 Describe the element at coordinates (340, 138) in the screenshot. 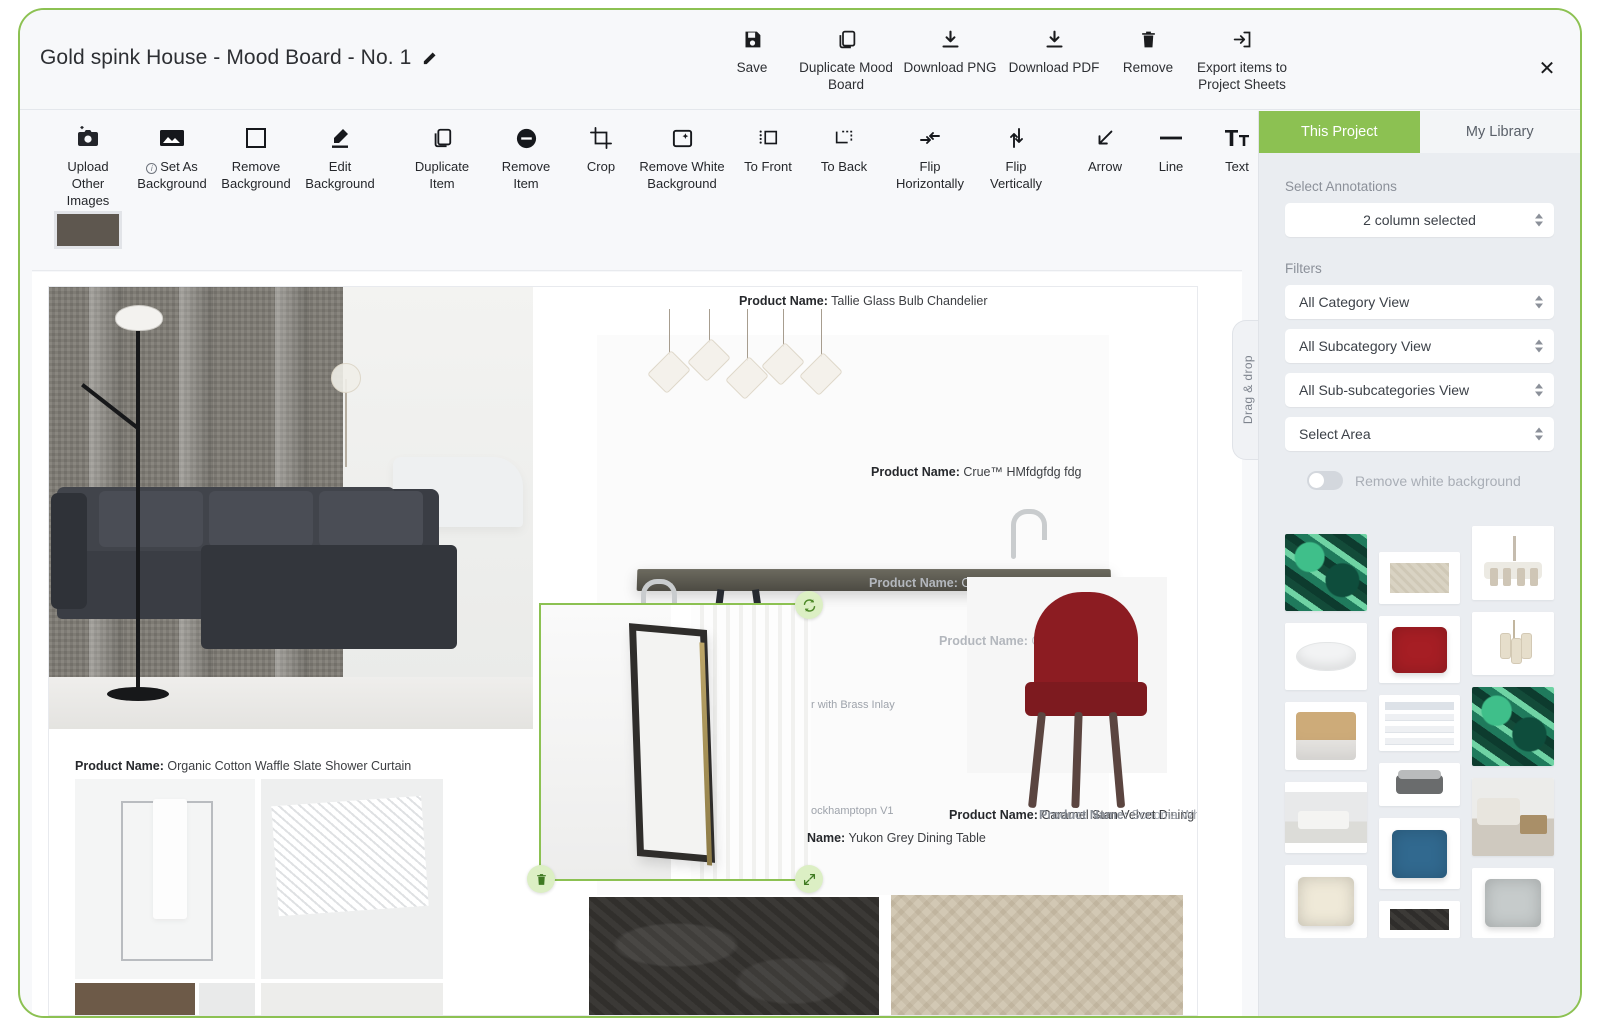

I see `pencil-edit-icon` at that location.